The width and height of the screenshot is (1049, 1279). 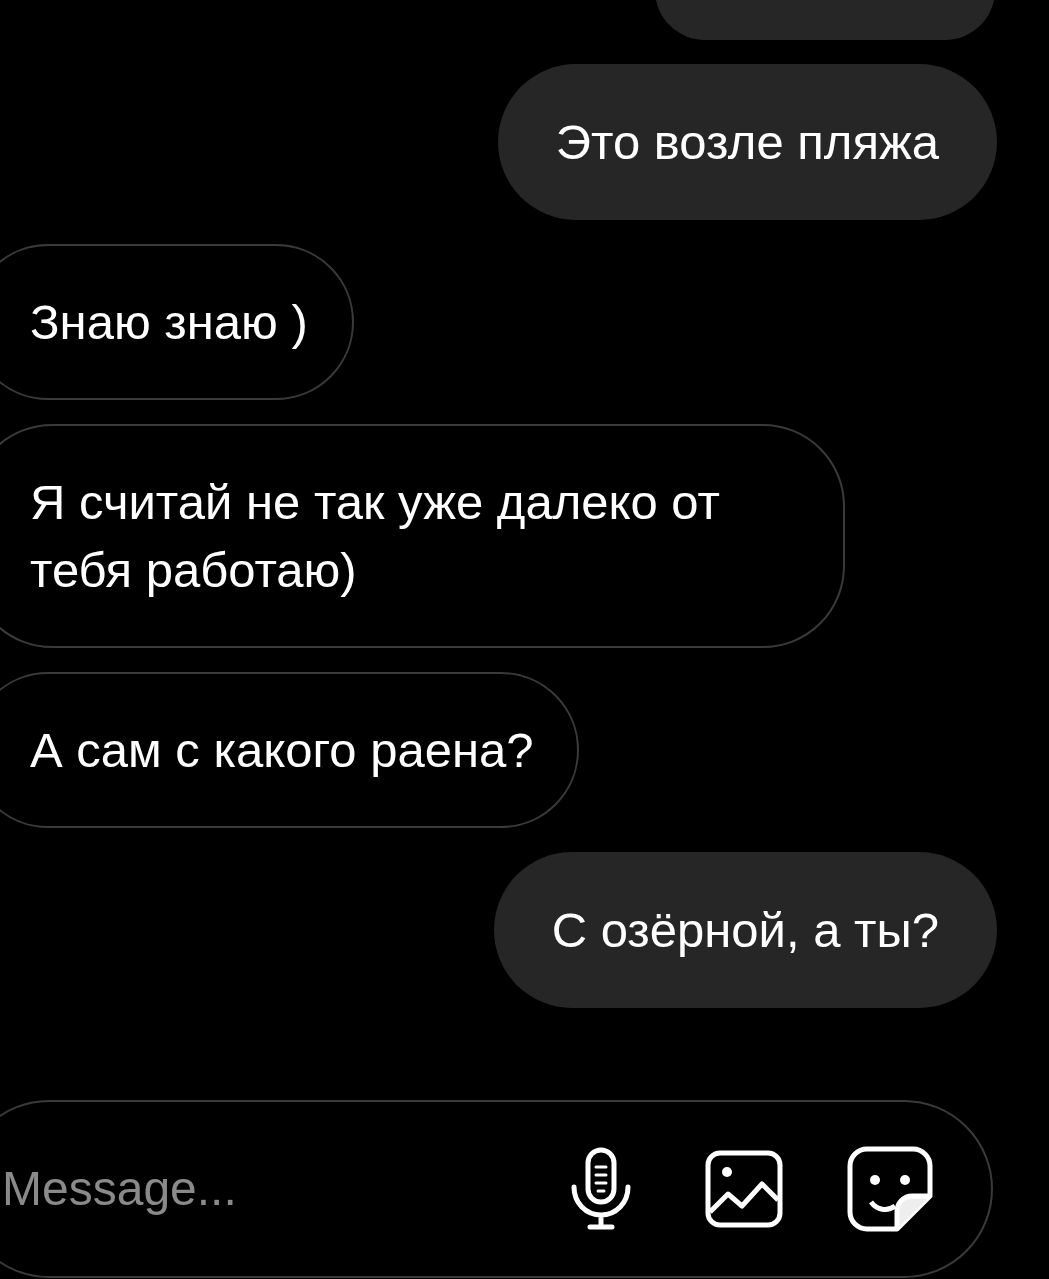 What do you see at coordinates (177, 322) in the screenshot?
I see `message-bubble: Знаю знаю )` at bounding box center [177, 322].